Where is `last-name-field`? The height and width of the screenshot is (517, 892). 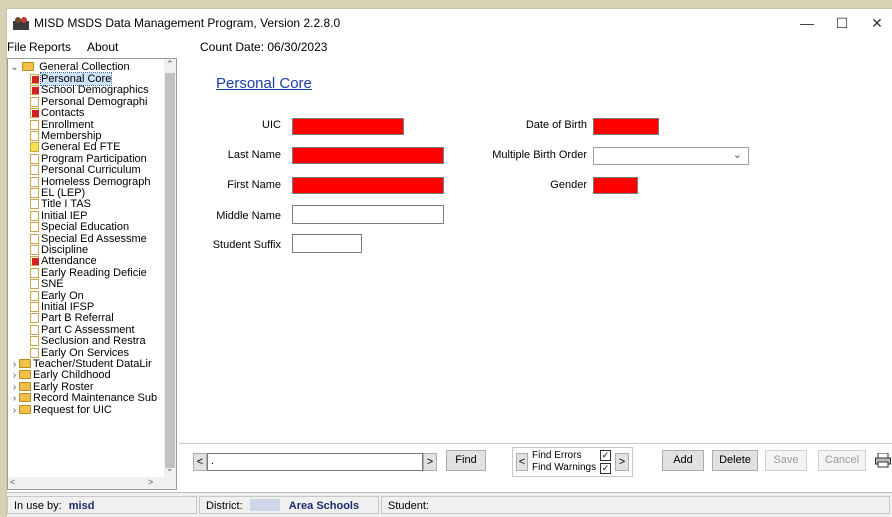
last-name-field is located at coordinates (368, 155).